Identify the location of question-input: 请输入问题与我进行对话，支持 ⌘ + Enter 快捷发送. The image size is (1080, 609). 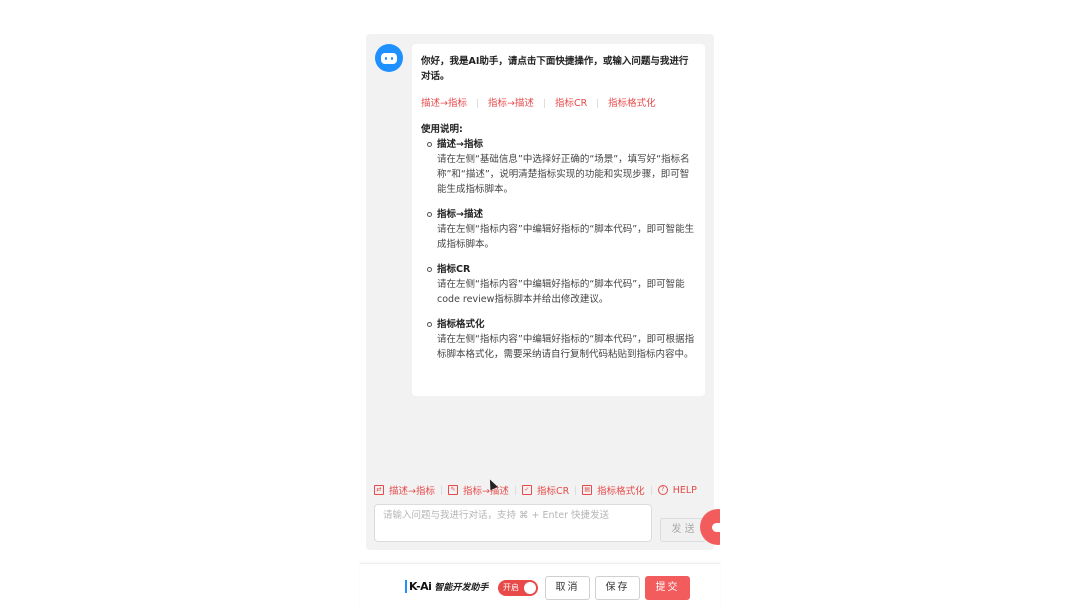
(513, 523).